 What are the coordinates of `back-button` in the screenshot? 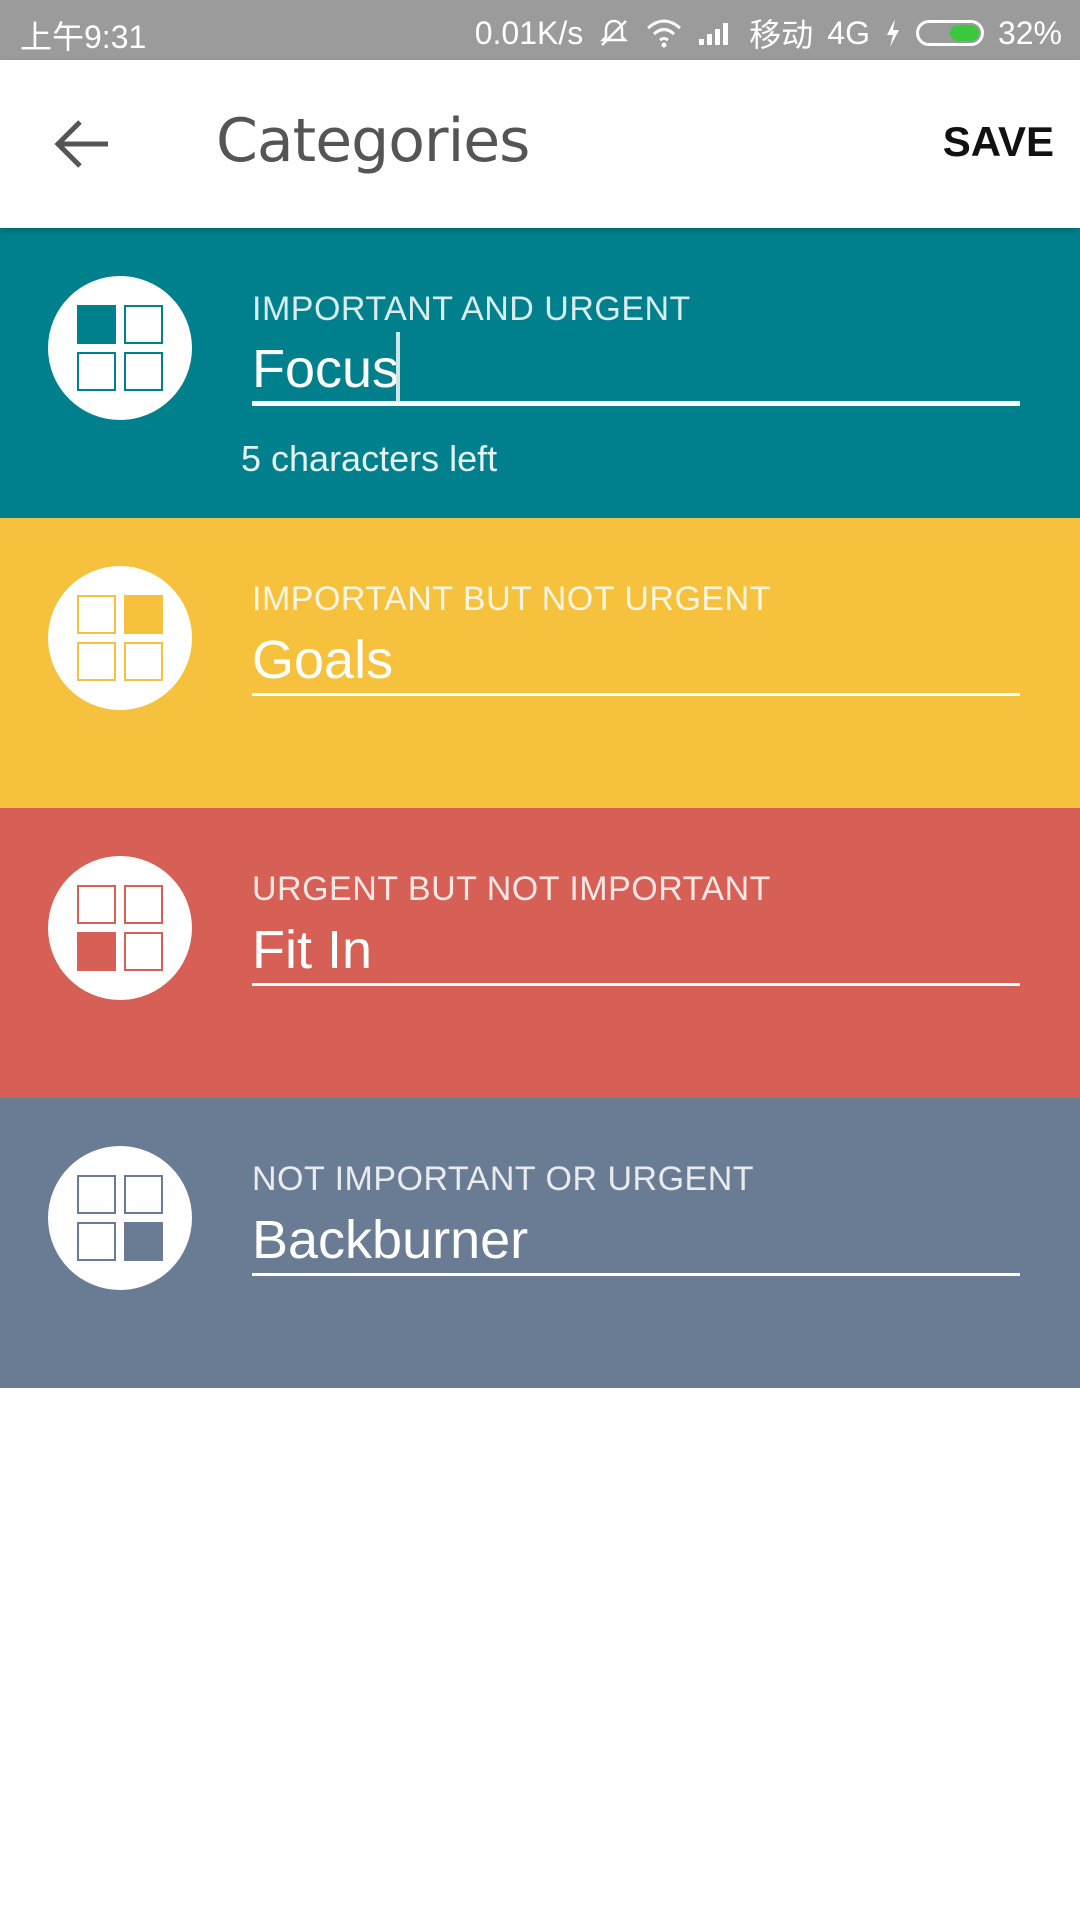 It's located at (84, 145).